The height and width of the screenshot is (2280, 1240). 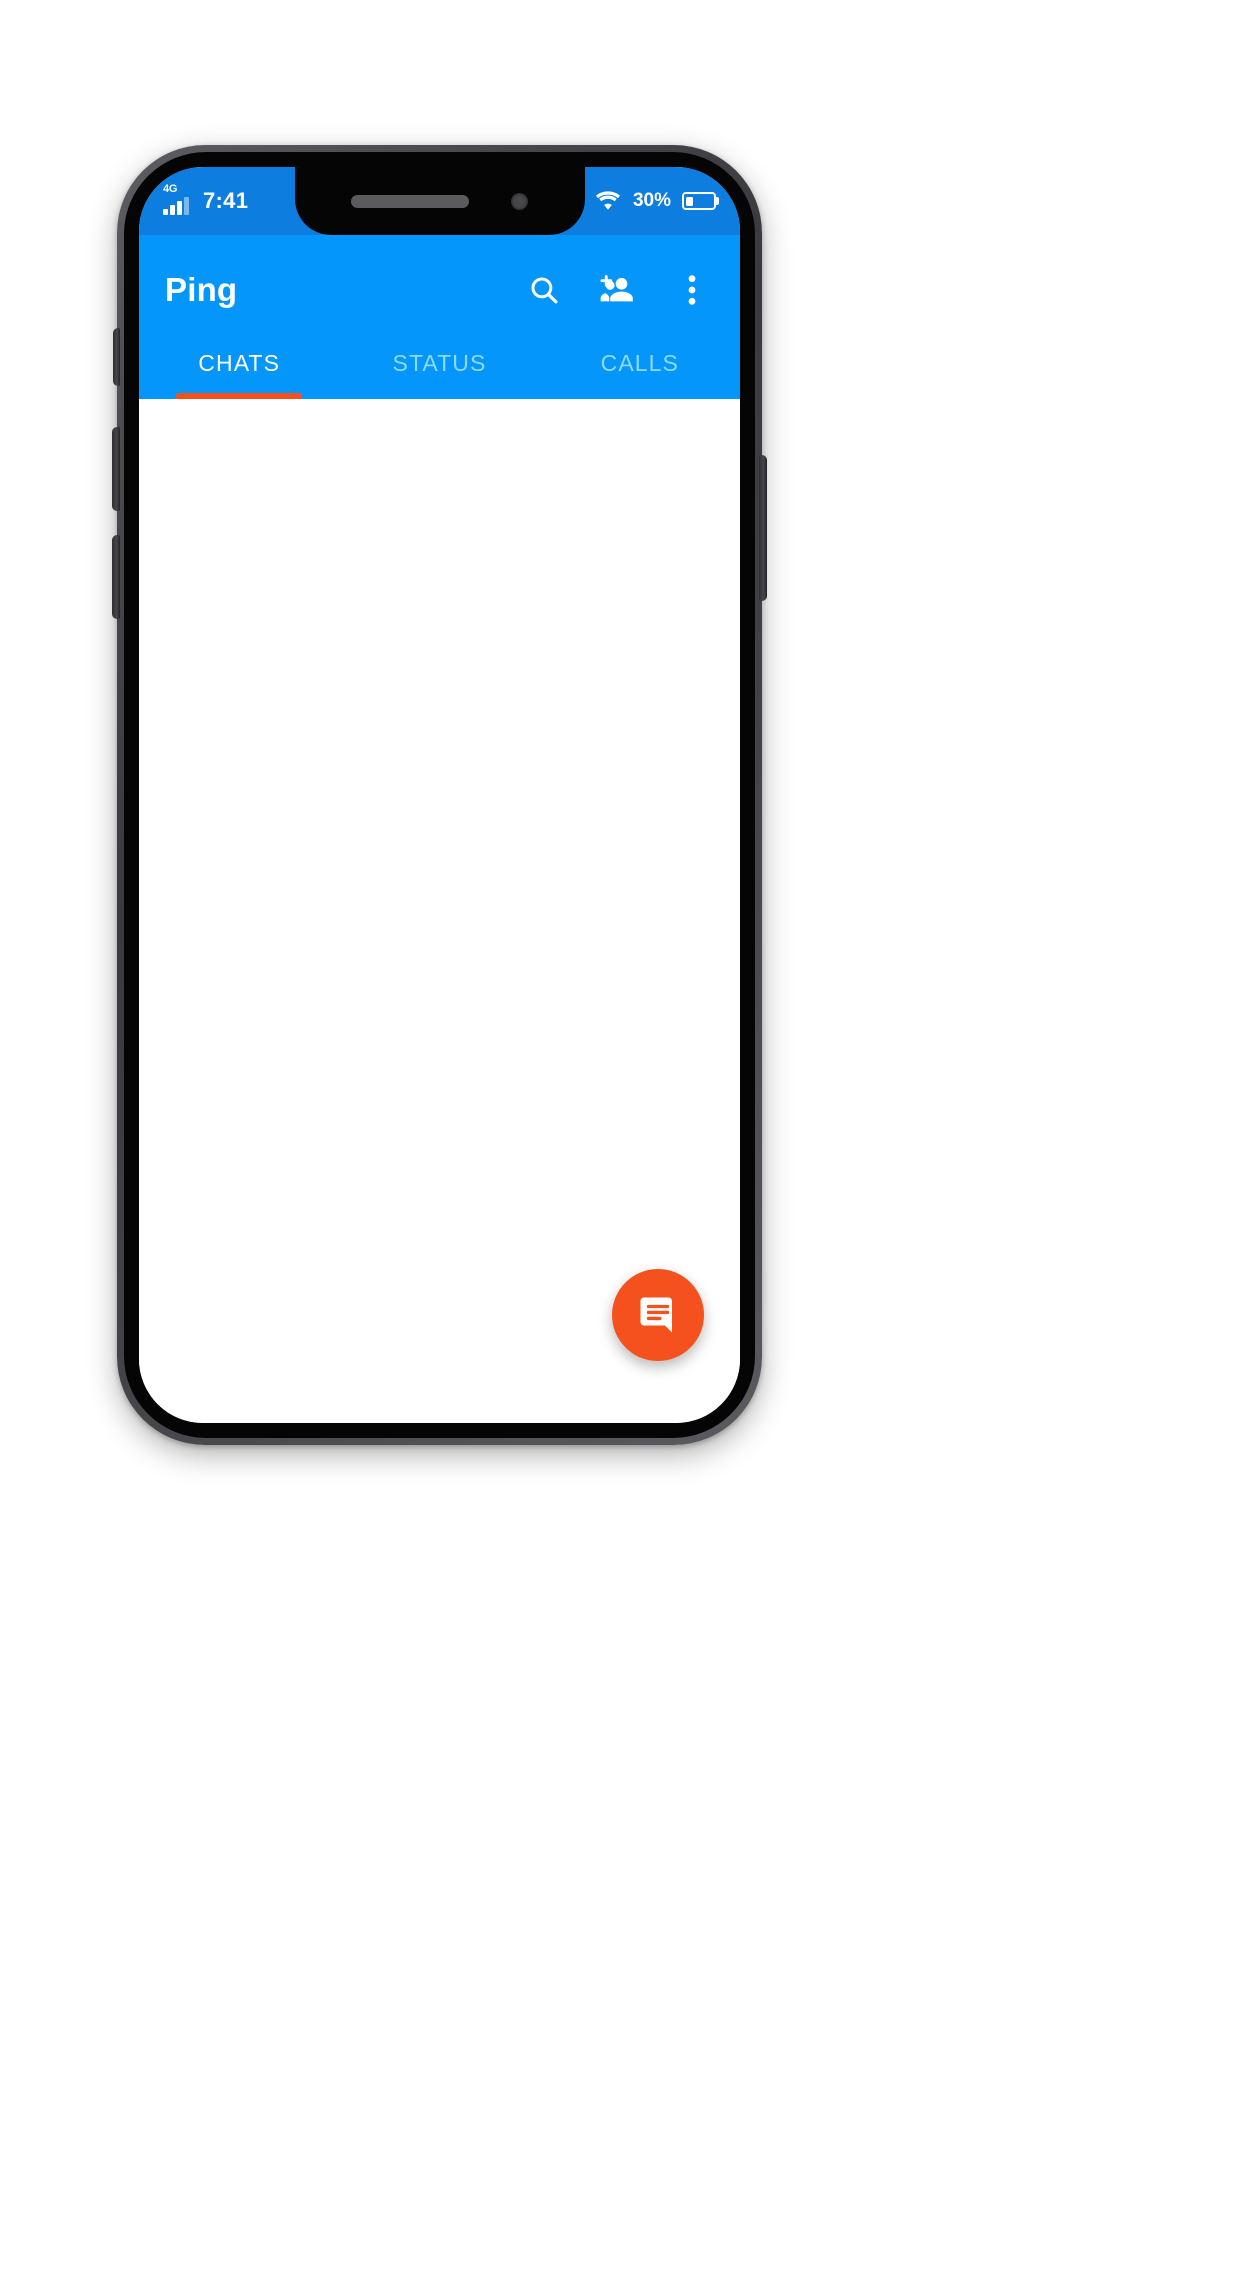 I want to click on tab-calls: CALLS, so click(x=640, y=363).